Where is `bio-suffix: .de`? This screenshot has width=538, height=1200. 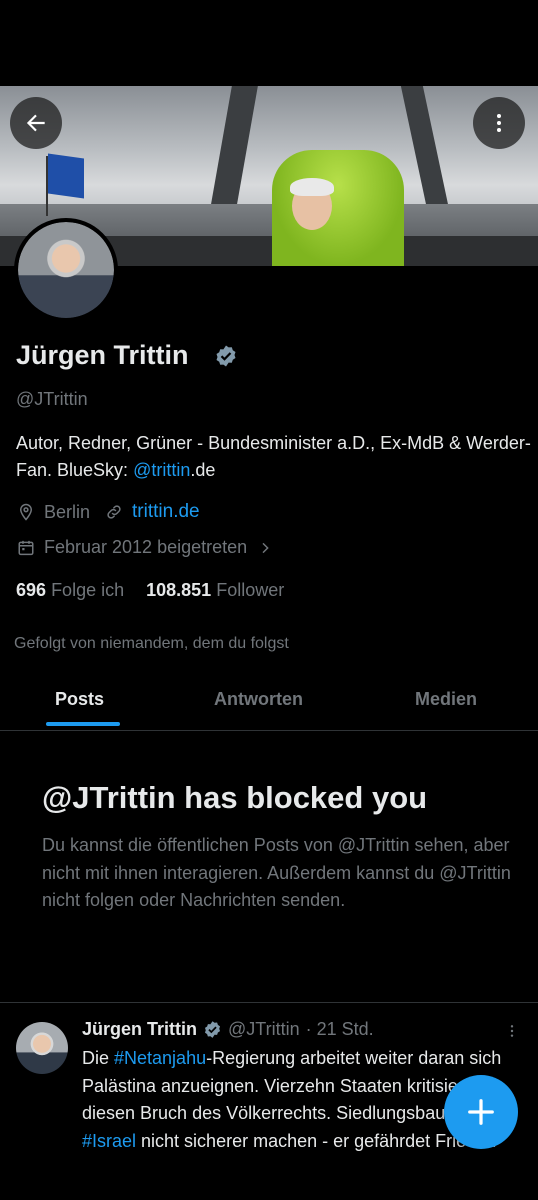 bio-suffix: .de is located at coordinates (203, 470).